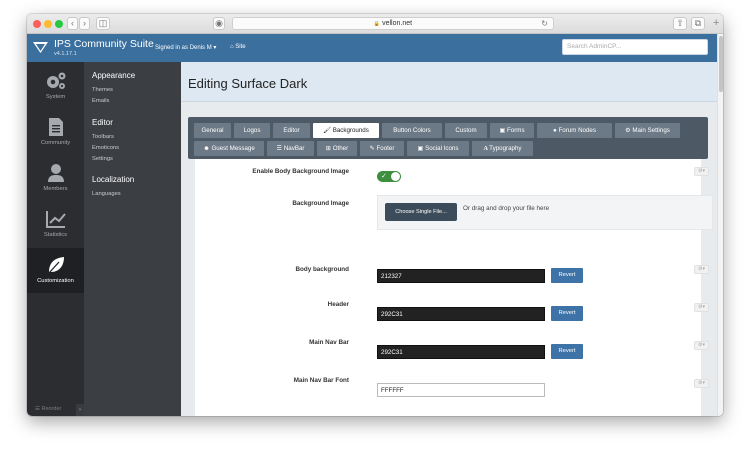 Image resolution: width=750 pixels, height=456 pixels. What do you see at coordinates (461, 390) in the screenshot?
I see `main-nav-bar-font-input: FFFFFF` at bounding box center [461, 390].